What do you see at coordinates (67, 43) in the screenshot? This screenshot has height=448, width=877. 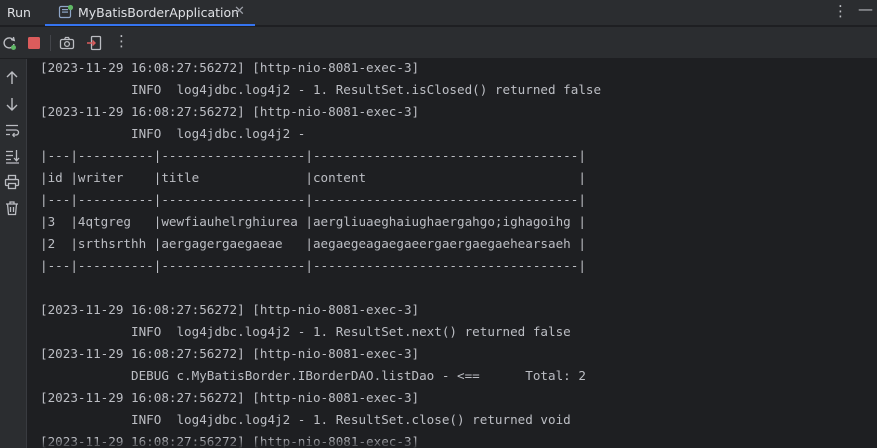 I see `camera-icon` at bounding box center [67, 43].